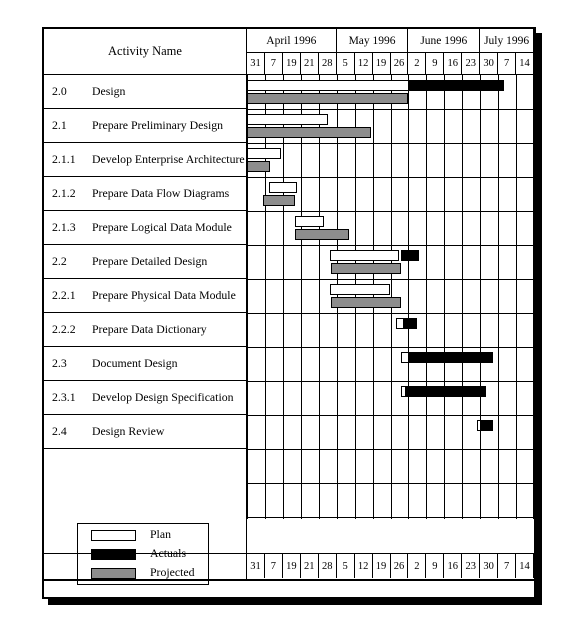 The height and width of the screenshot is (620, 585). Describe the element at coordinates (145, 566) in the screenshot. I see `footer-left-blank` at that location.